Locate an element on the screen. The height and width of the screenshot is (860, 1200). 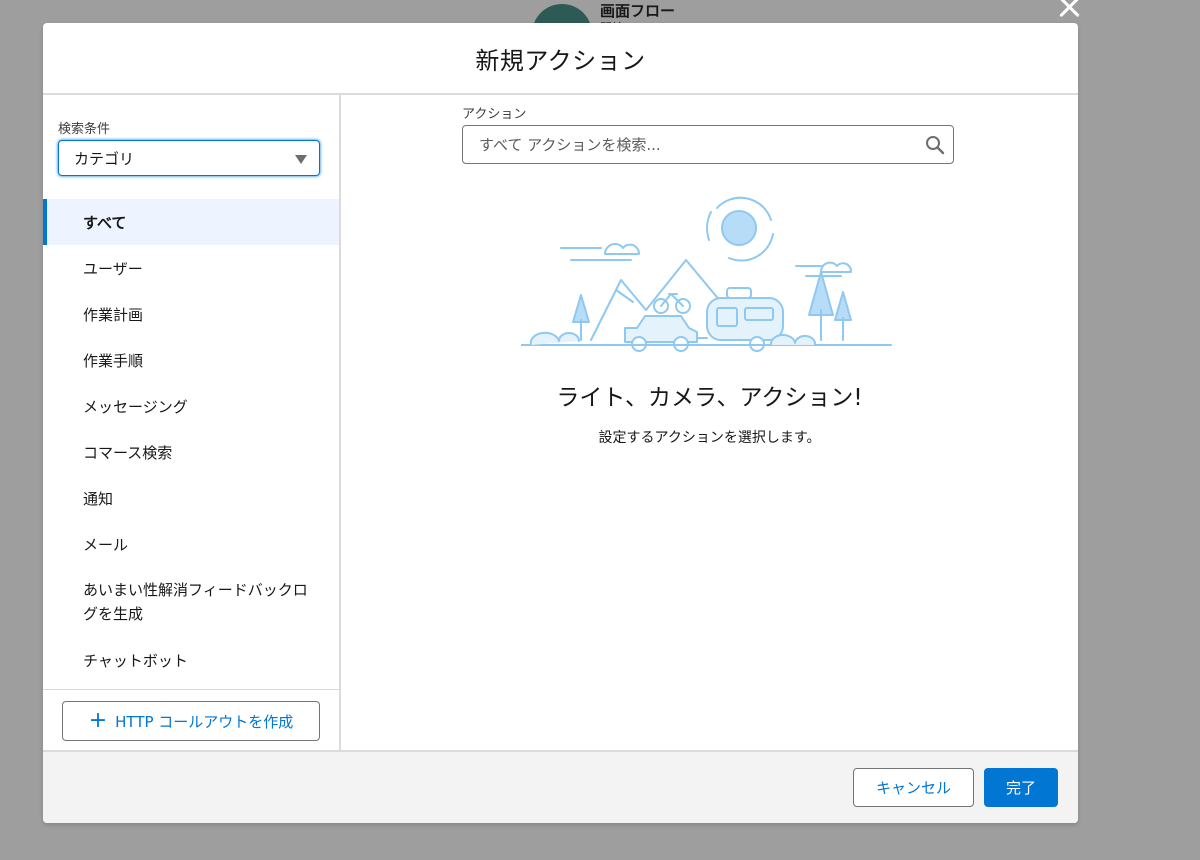
done-button: 完了 is located at coordinates (1021, 787).